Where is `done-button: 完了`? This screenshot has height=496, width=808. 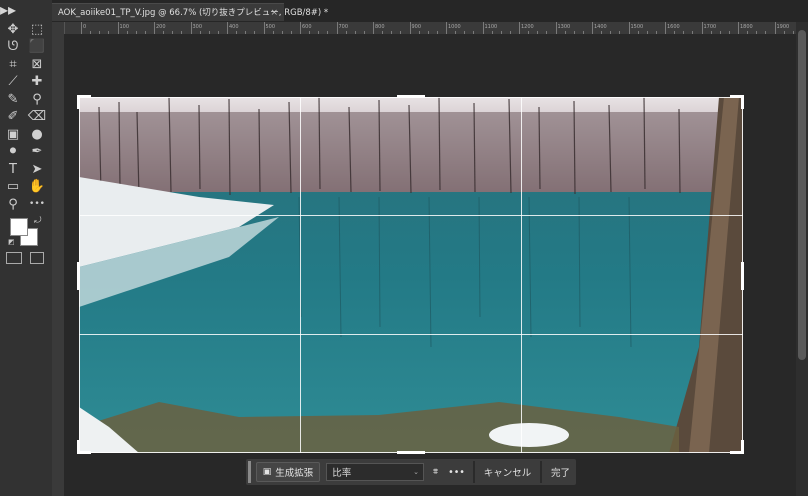 done-button: 完了 is located at coordinates (560, 472).